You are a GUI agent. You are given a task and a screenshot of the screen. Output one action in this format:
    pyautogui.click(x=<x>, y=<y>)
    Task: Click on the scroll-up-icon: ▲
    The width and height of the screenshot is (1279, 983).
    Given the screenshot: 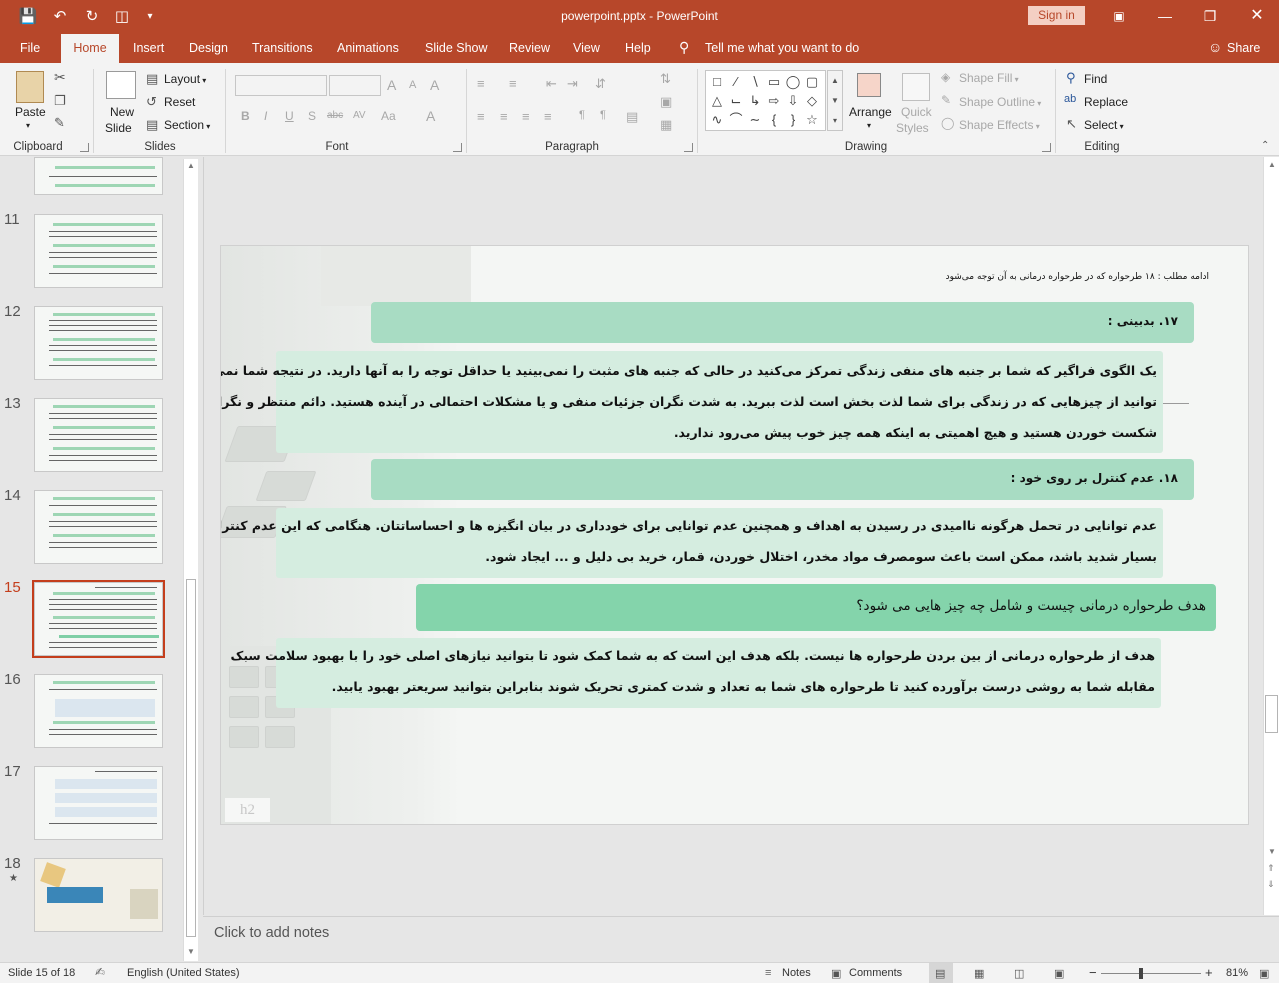 What is the action you would take?
    pyautogui.click(x=191, y=165)
    